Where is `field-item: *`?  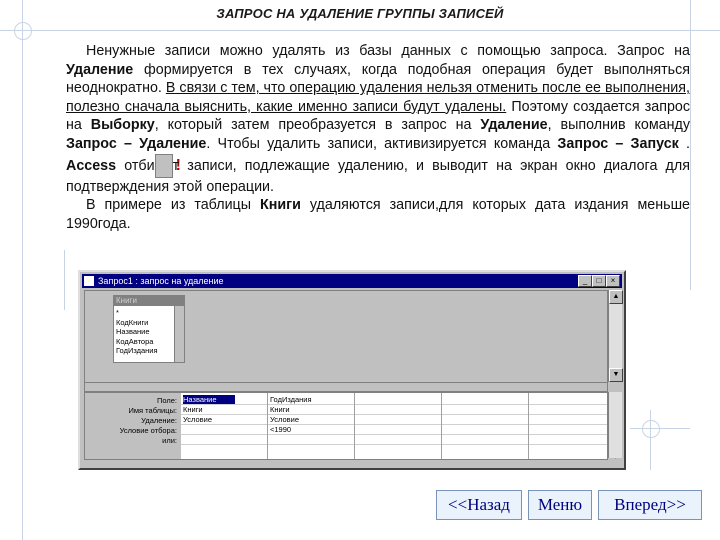
field-item: * is located at coordinates (137, 313).